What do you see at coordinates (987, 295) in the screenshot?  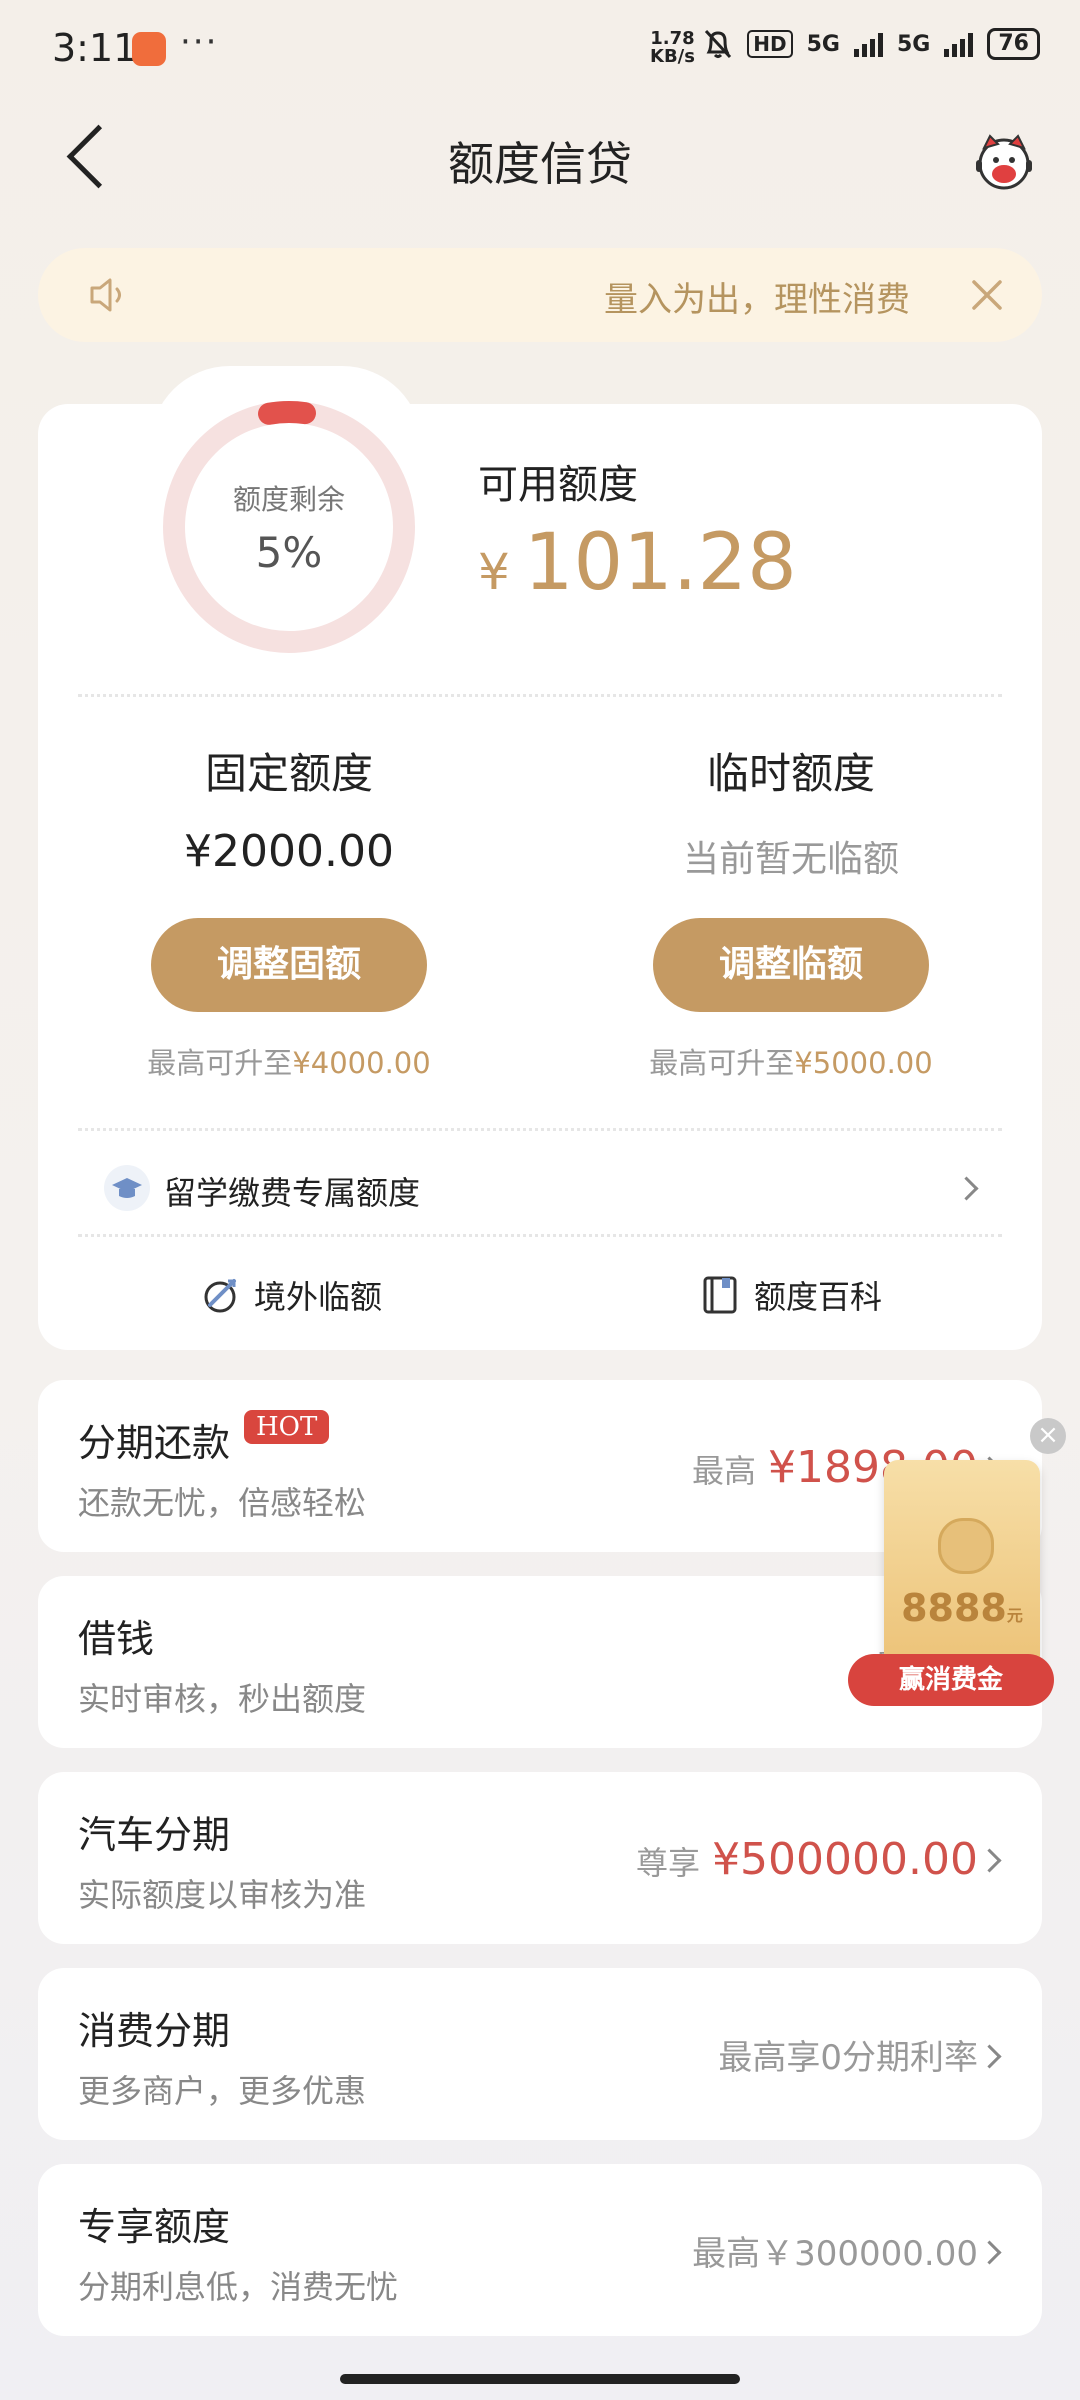 I see `close-icon` at bounding box center [987, 295].